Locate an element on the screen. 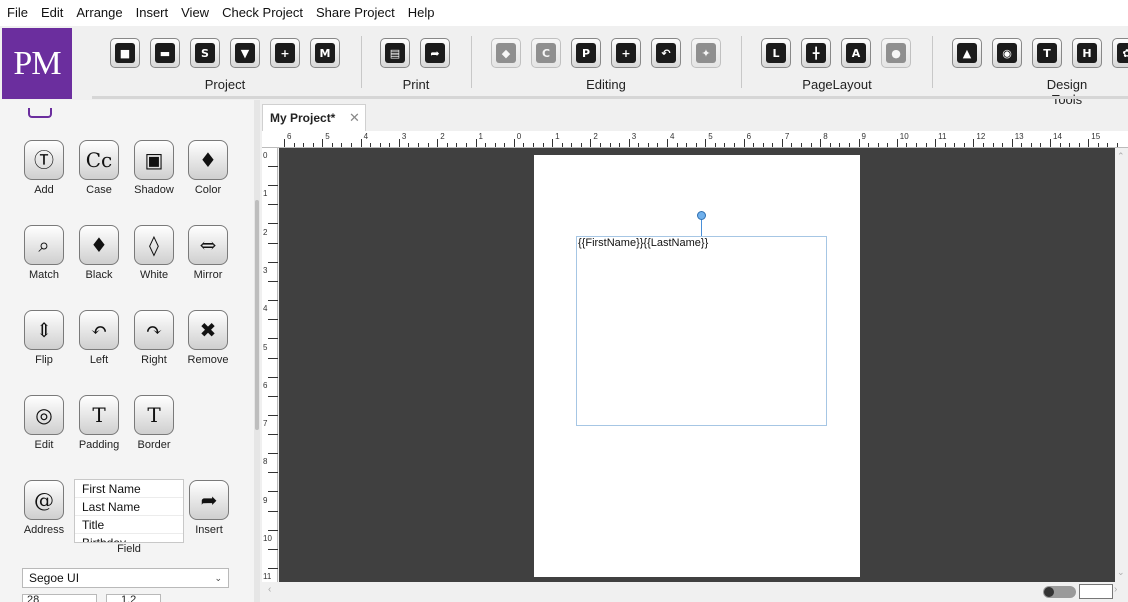 This screenshot has width=1128, height=602. tool-button-face: ◎ is located at coordinates (44, 415).